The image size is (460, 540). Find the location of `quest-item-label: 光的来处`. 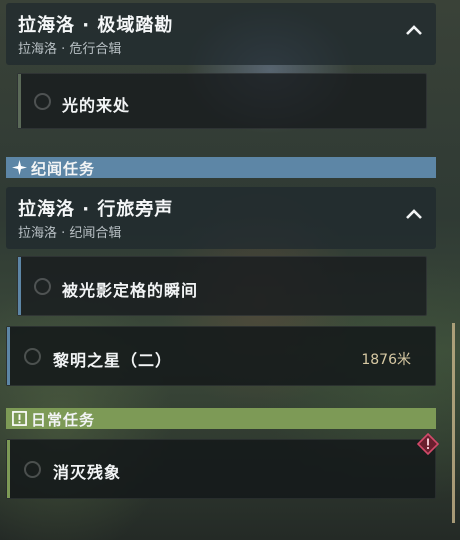

quest-item-label: 光的来处 is located at coordinates (96, 105).